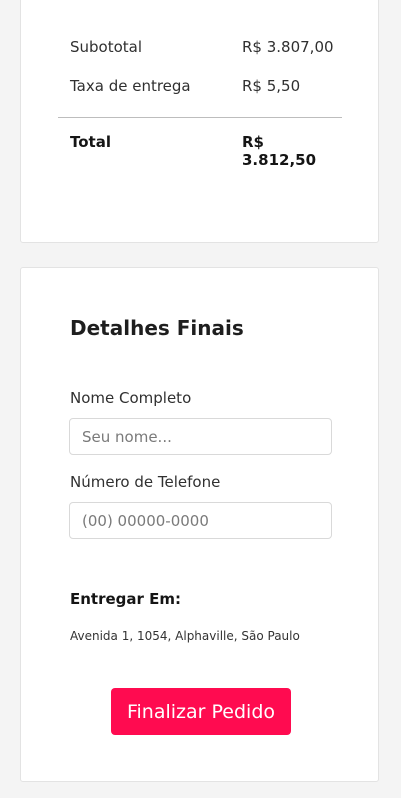  Describe the element at coordinates (288, 47) in the screenshot. I see `subtotal-value: R$ 3.807,00` at that location.